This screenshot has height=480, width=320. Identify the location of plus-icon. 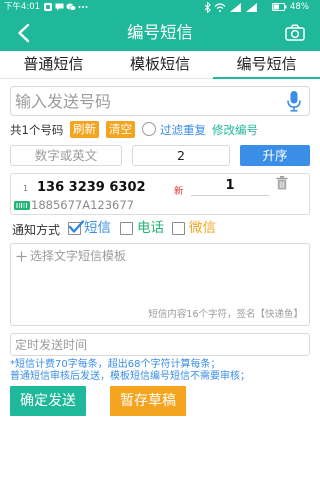
(21, 256).